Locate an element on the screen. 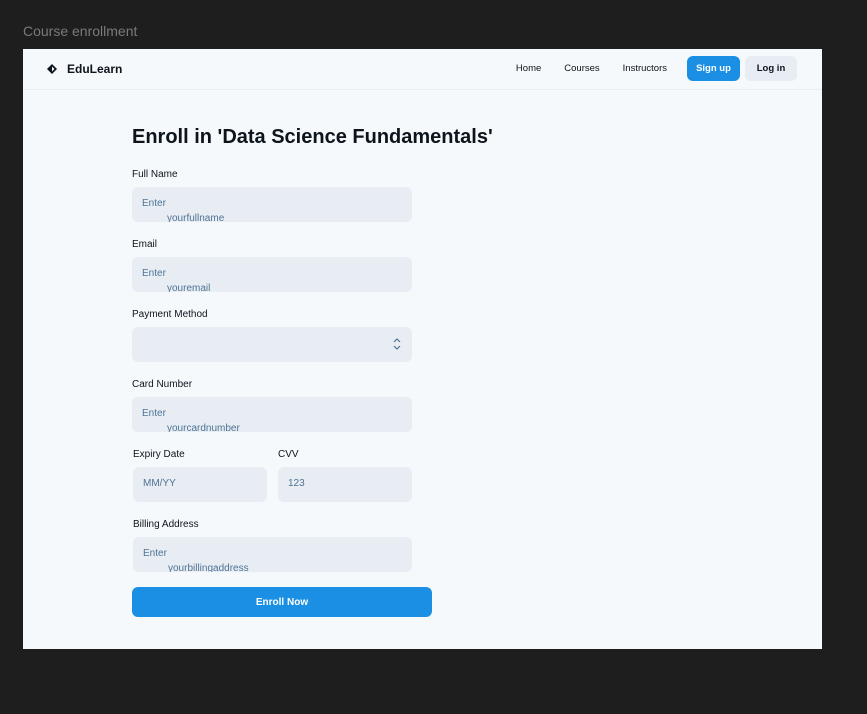 The image size is (867, 714). window-title: Course enrollment is located at coordinates (80, 31).